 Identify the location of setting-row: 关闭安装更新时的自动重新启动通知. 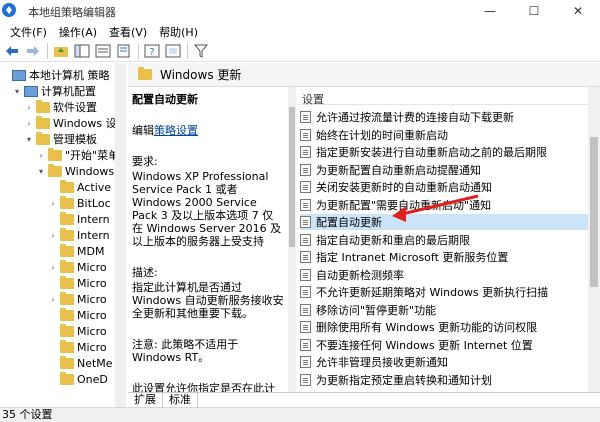
(444, 187).